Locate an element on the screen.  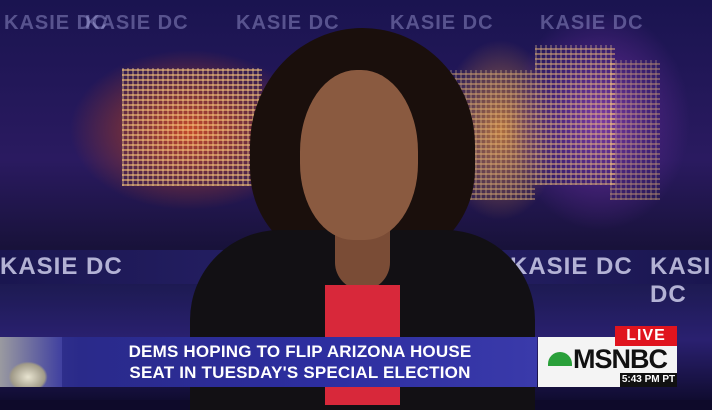
capitol-dome-image is located at coordinates (31, 362).